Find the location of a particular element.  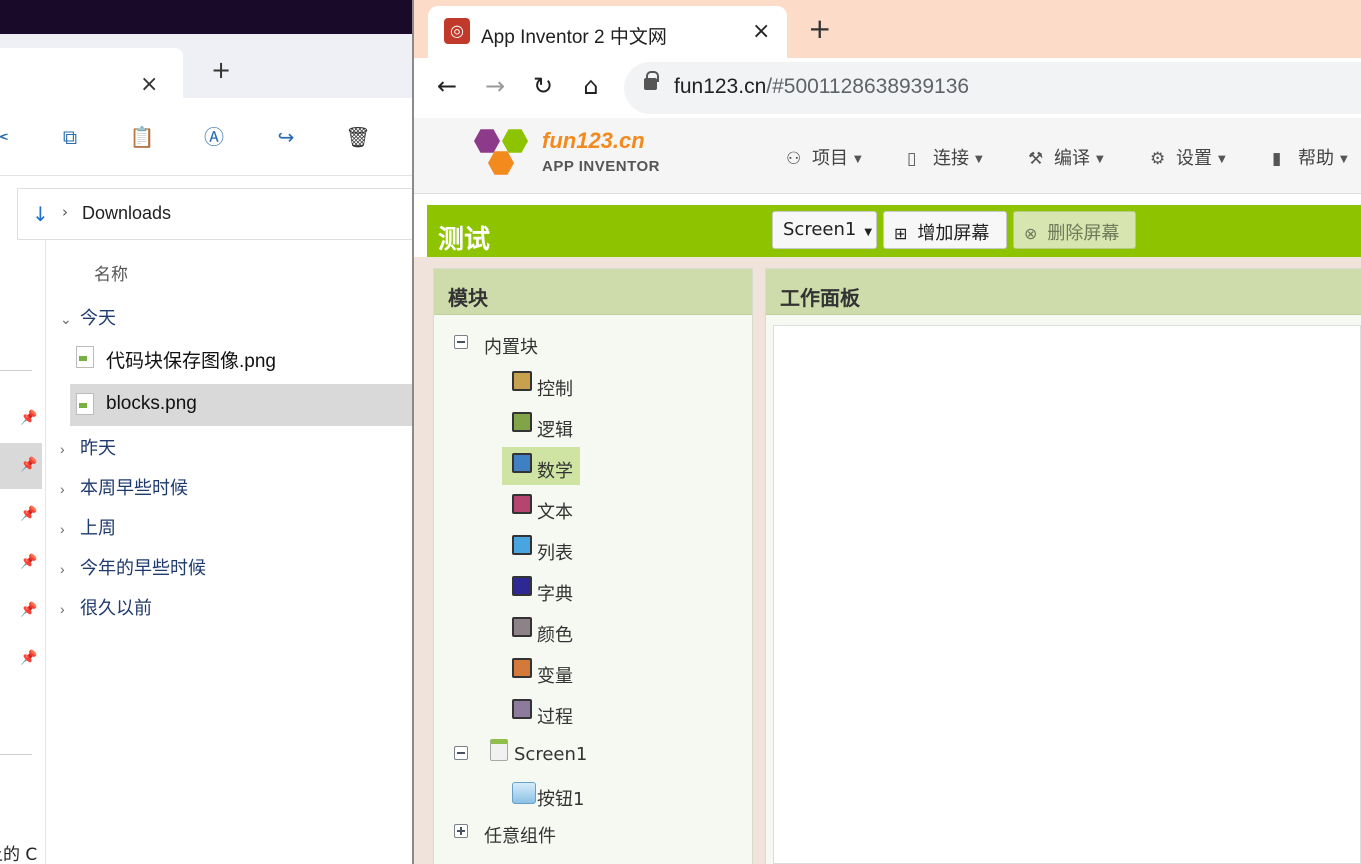

group-label: 昨天 is located at coordinates (98, 448).